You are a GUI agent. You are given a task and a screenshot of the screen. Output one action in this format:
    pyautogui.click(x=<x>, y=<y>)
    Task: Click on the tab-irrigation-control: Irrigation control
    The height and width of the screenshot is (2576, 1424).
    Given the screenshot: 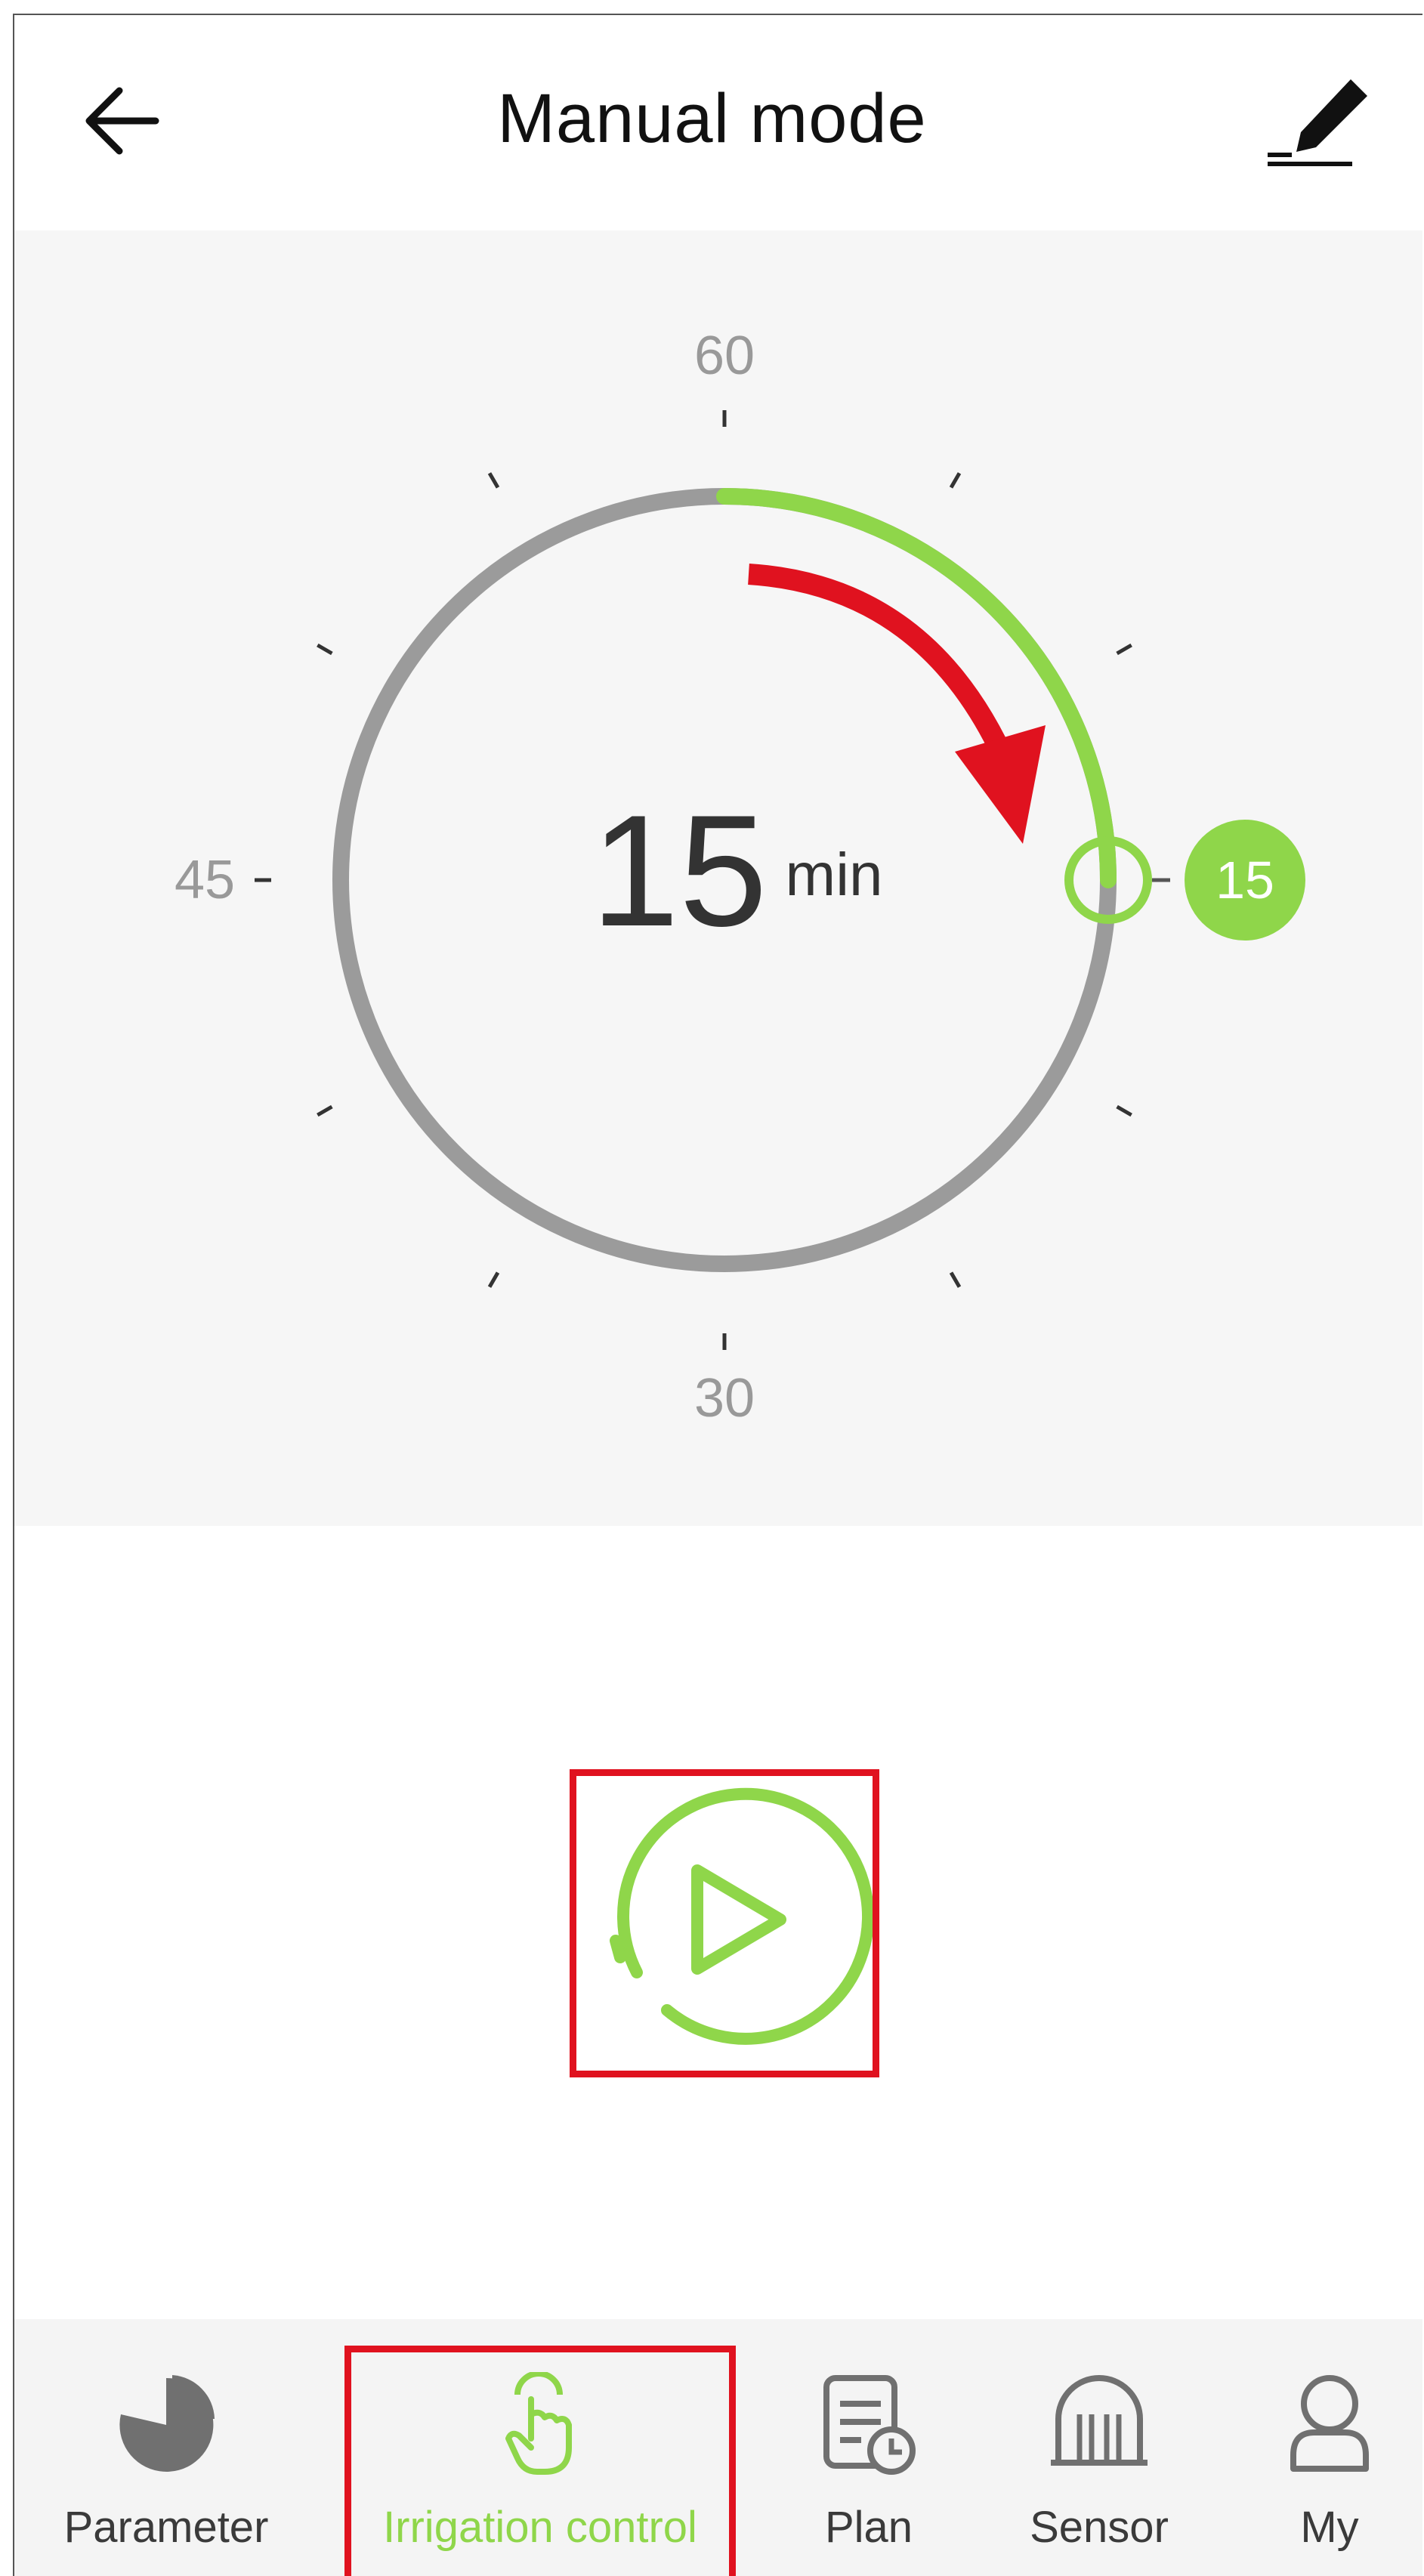 What is the action you would take?
    pyautogui.click(x=540, y=2451)
    